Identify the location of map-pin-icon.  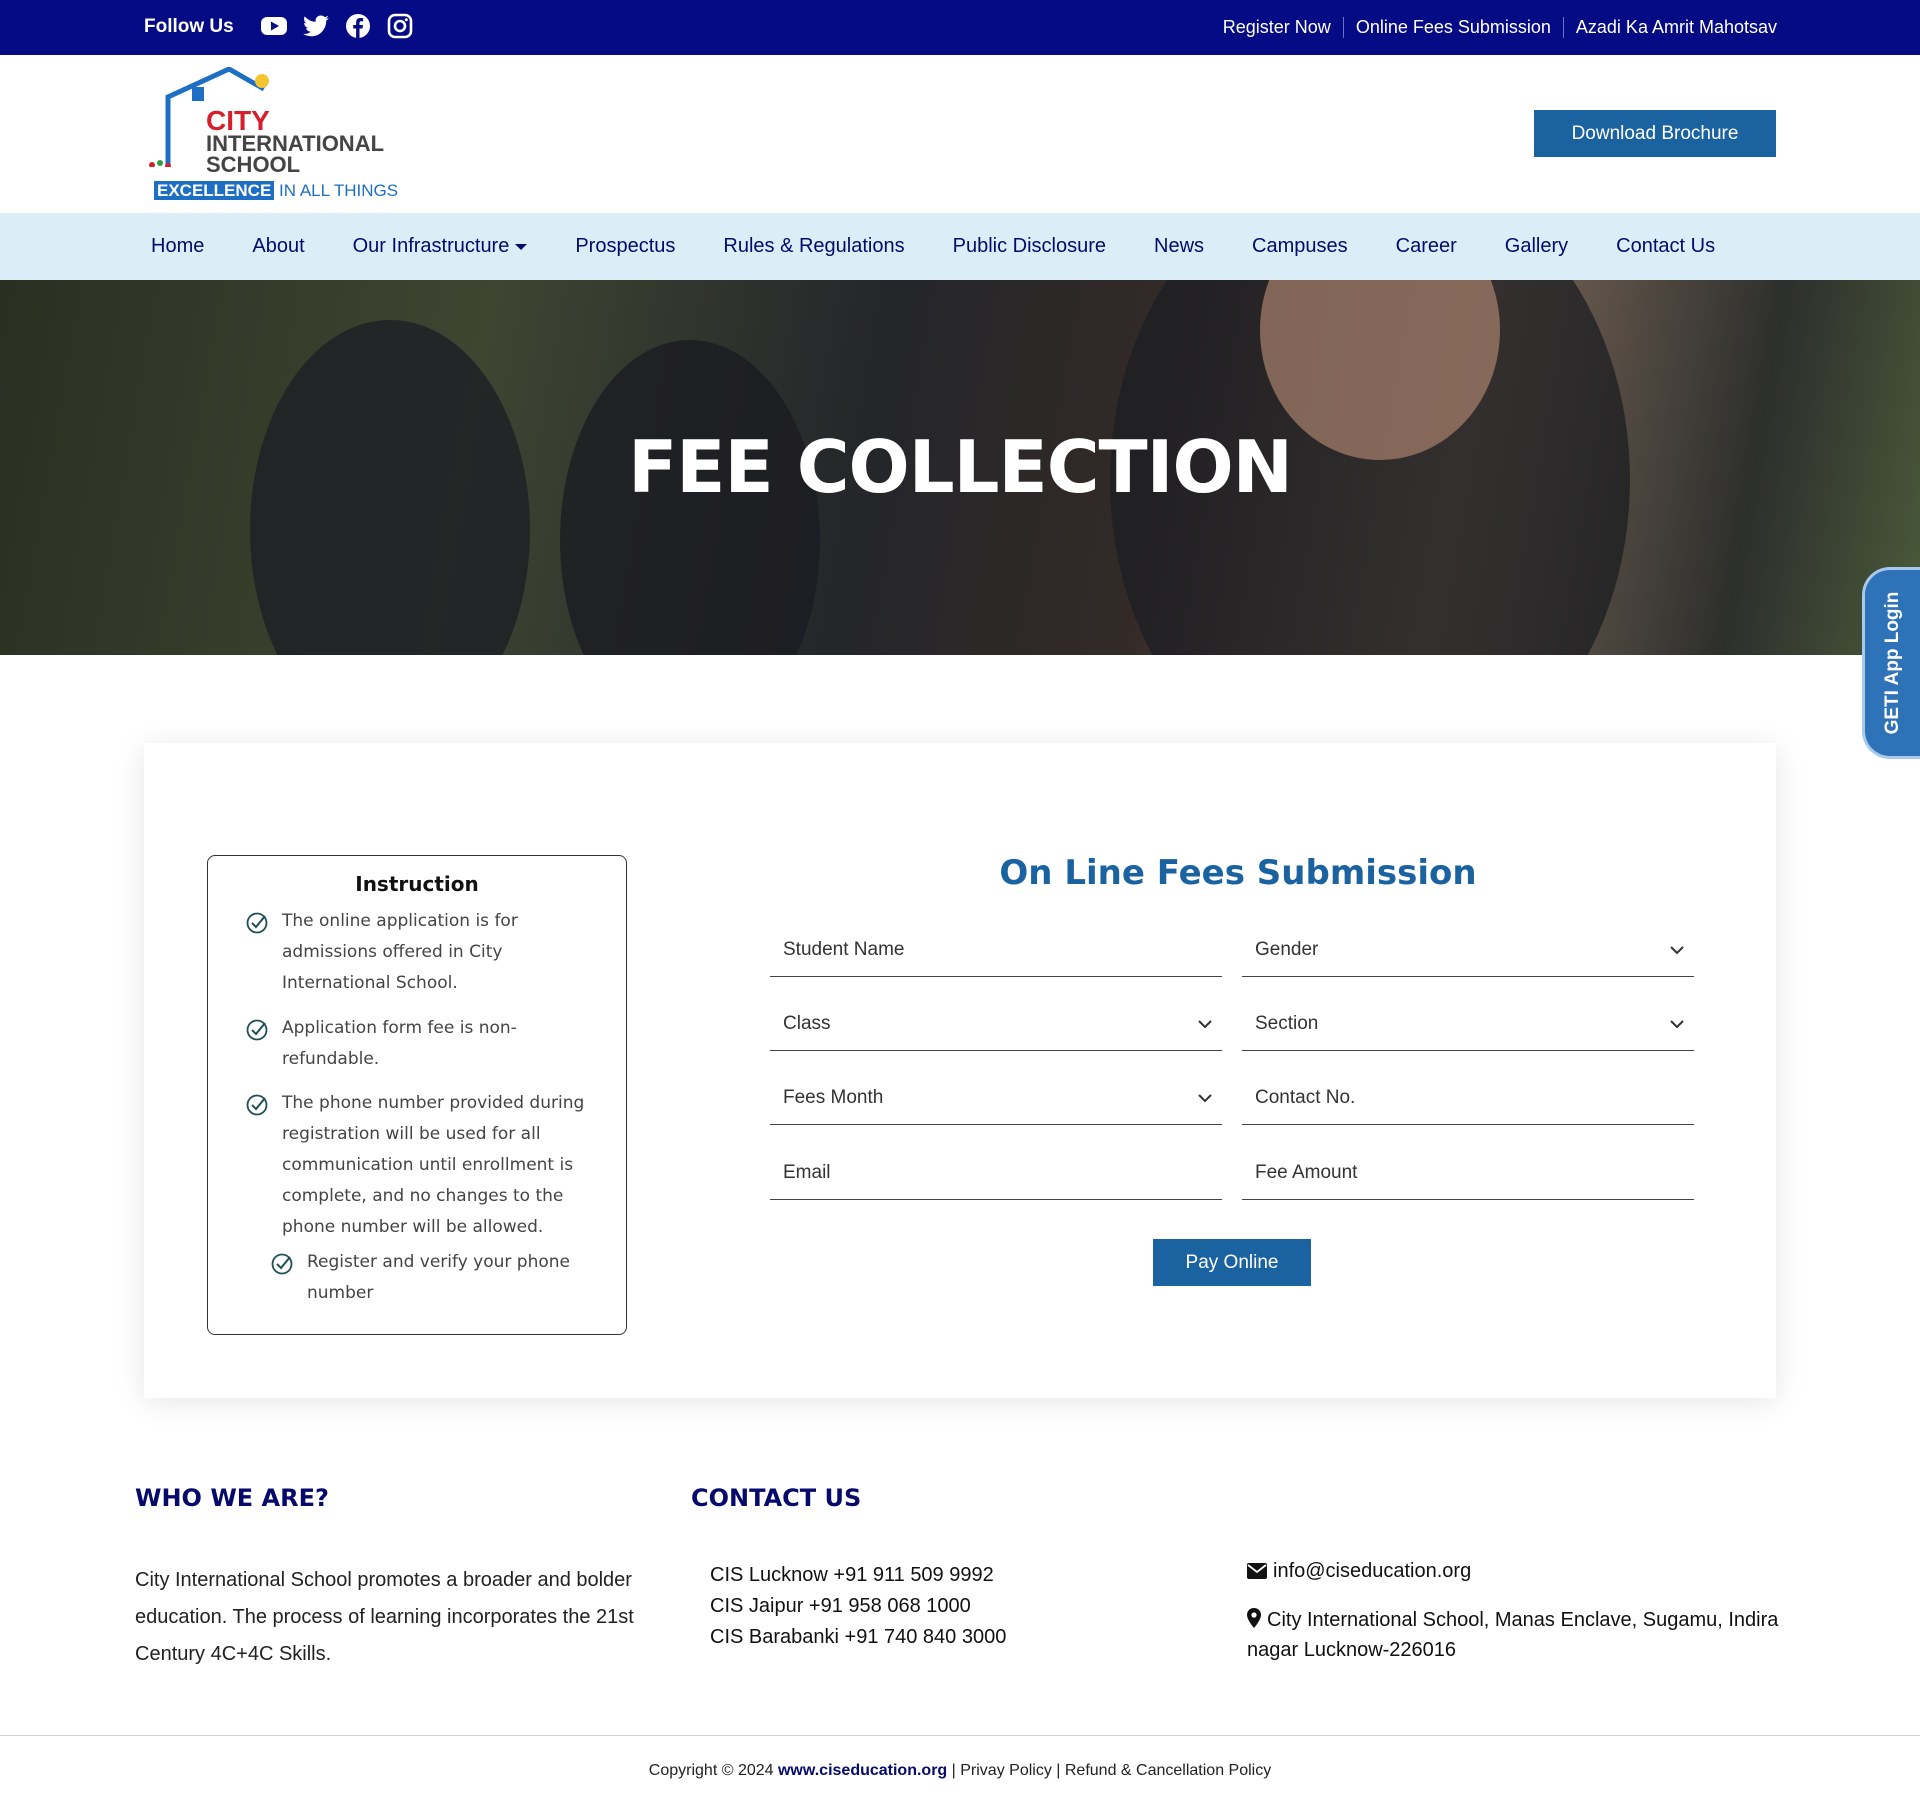
(1254, 1618).